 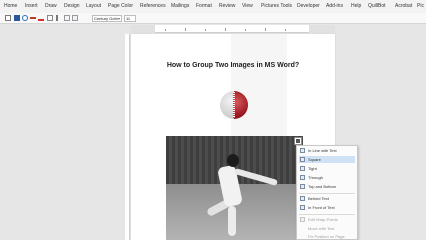 What do you see at coordinates (327, 228) in the screenshot?
I see `menu-item-move-with-text: Move with Text` at bounding box center [327, 228].